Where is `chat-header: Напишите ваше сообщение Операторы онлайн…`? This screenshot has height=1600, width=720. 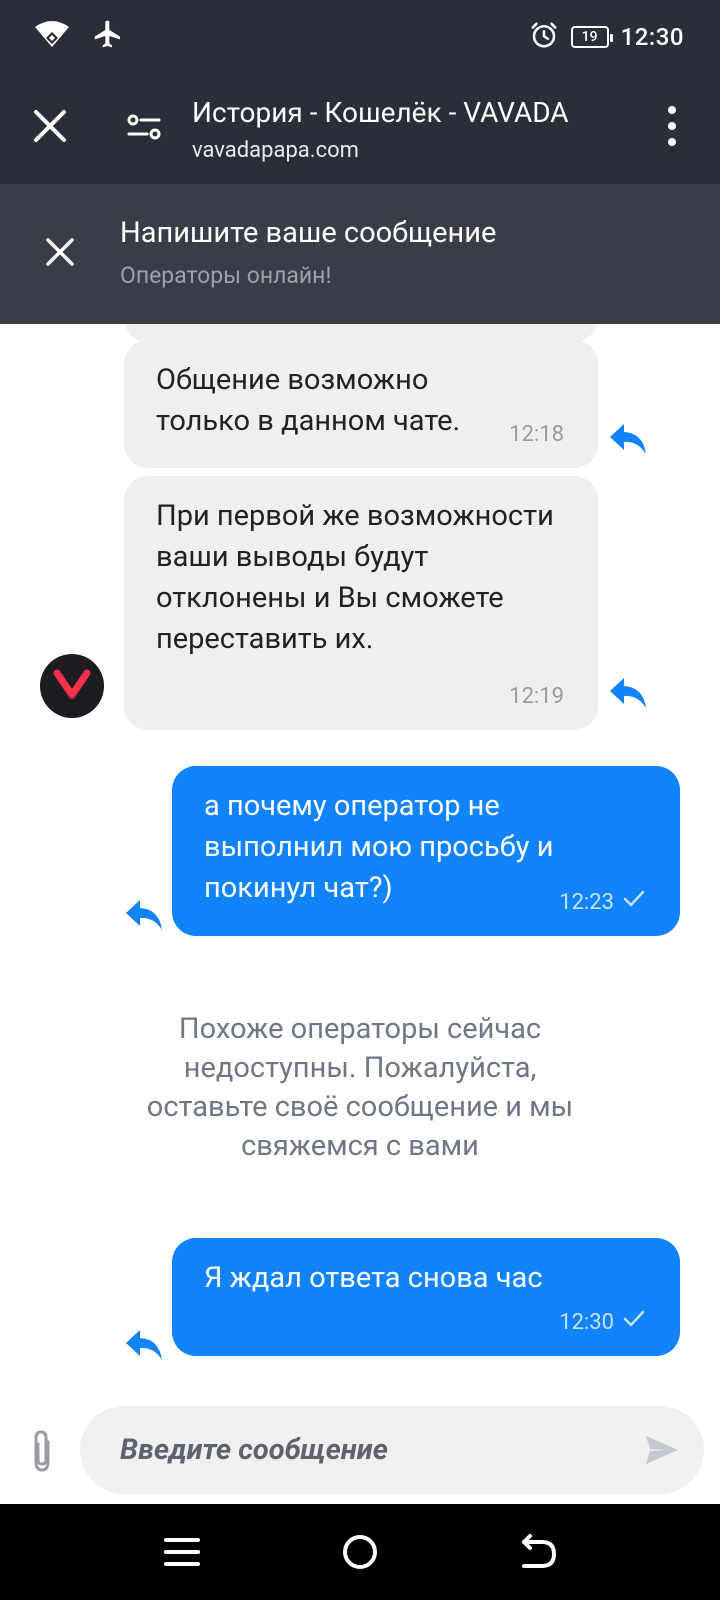
chat-header: Напишите ваше сообщение Операторы онлайн… is located at coordinates (360, 254).